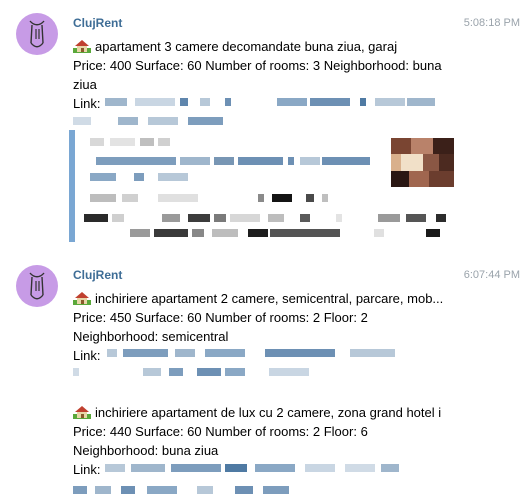 The width and height of the screenshot is (532, 497). Describe the element at coordinates (85, 84) in the screenshot. I see `post-details-cont: ziua` at that location.